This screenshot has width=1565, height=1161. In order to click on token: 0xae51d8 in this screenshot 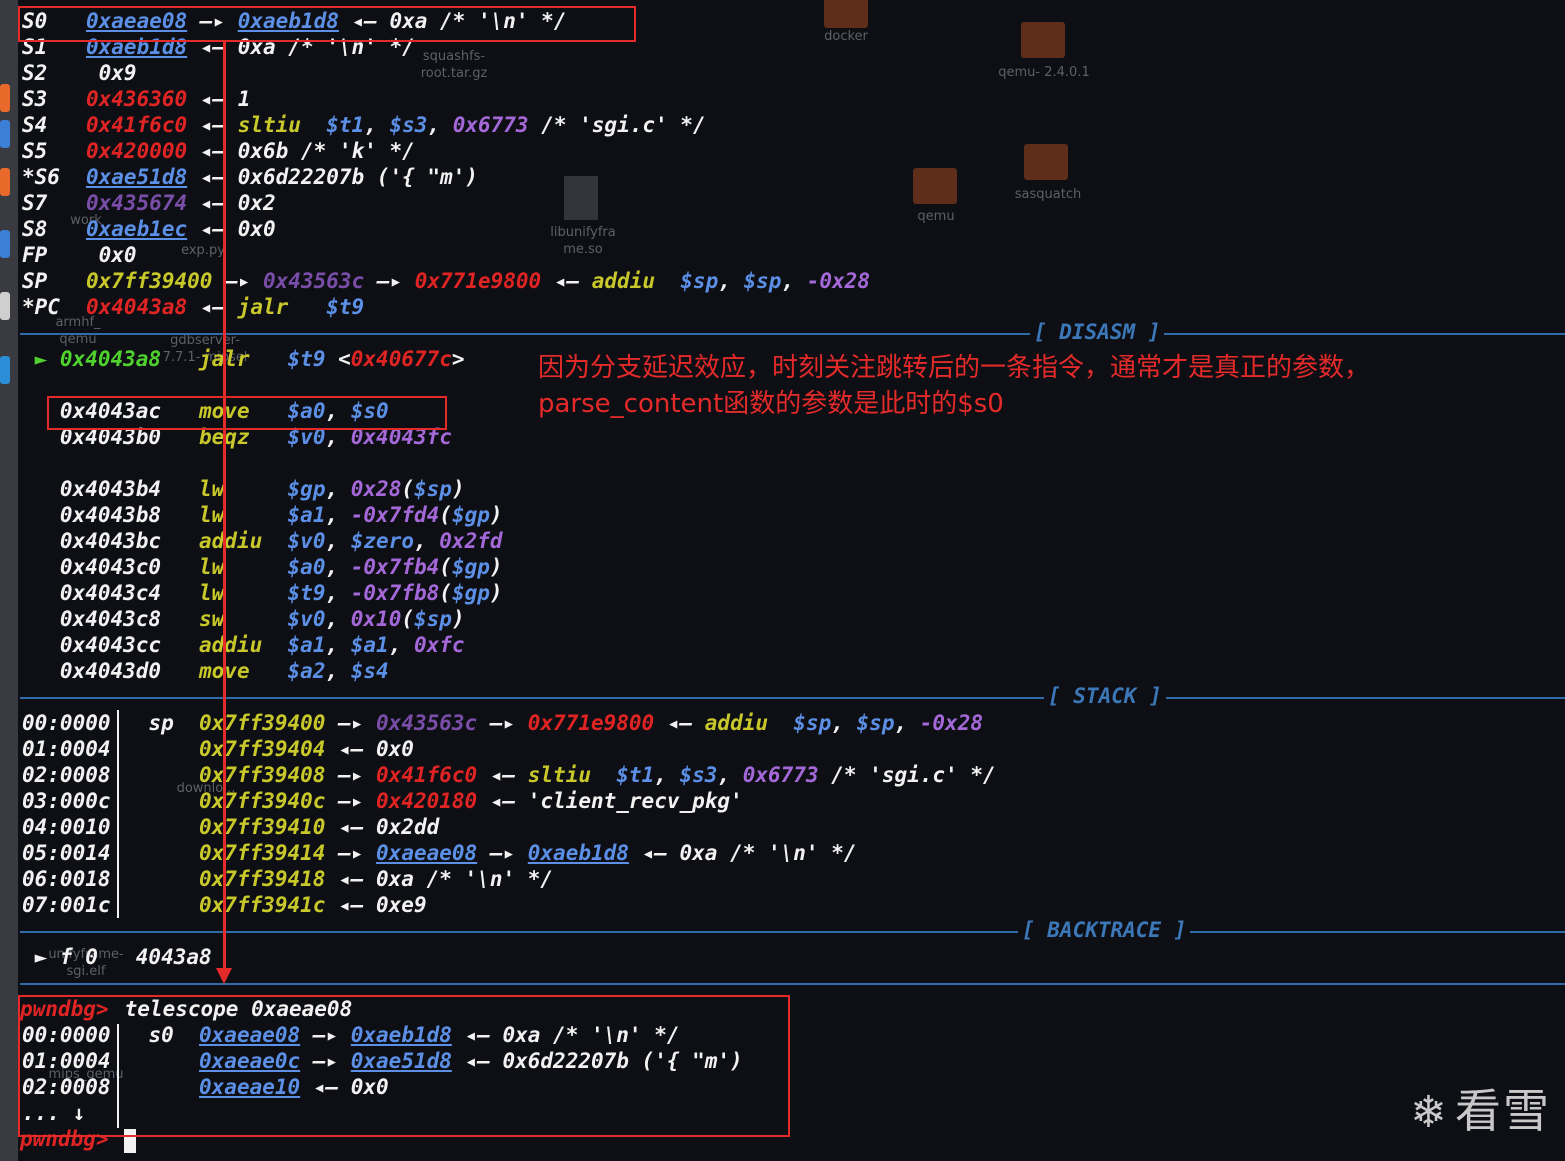, I will do `click(137, 177)`.